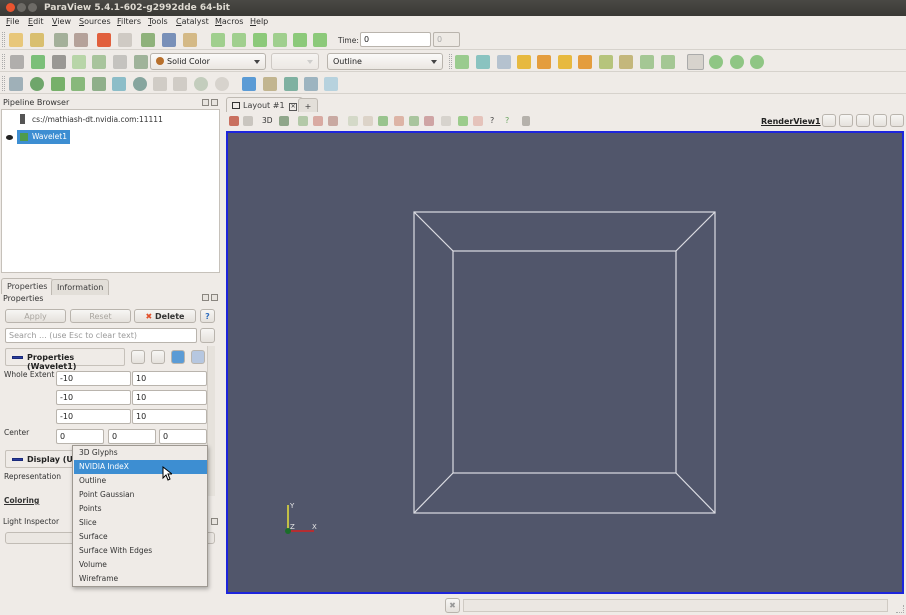 The width and height of the screenshot is (906, 615). I want to click on reset-session-icon, so click(148, 40).